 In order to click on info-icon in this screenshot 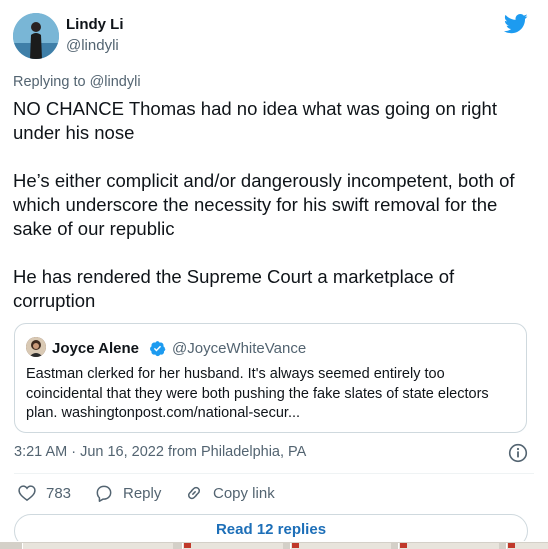, I will do `click(518, 453)`.